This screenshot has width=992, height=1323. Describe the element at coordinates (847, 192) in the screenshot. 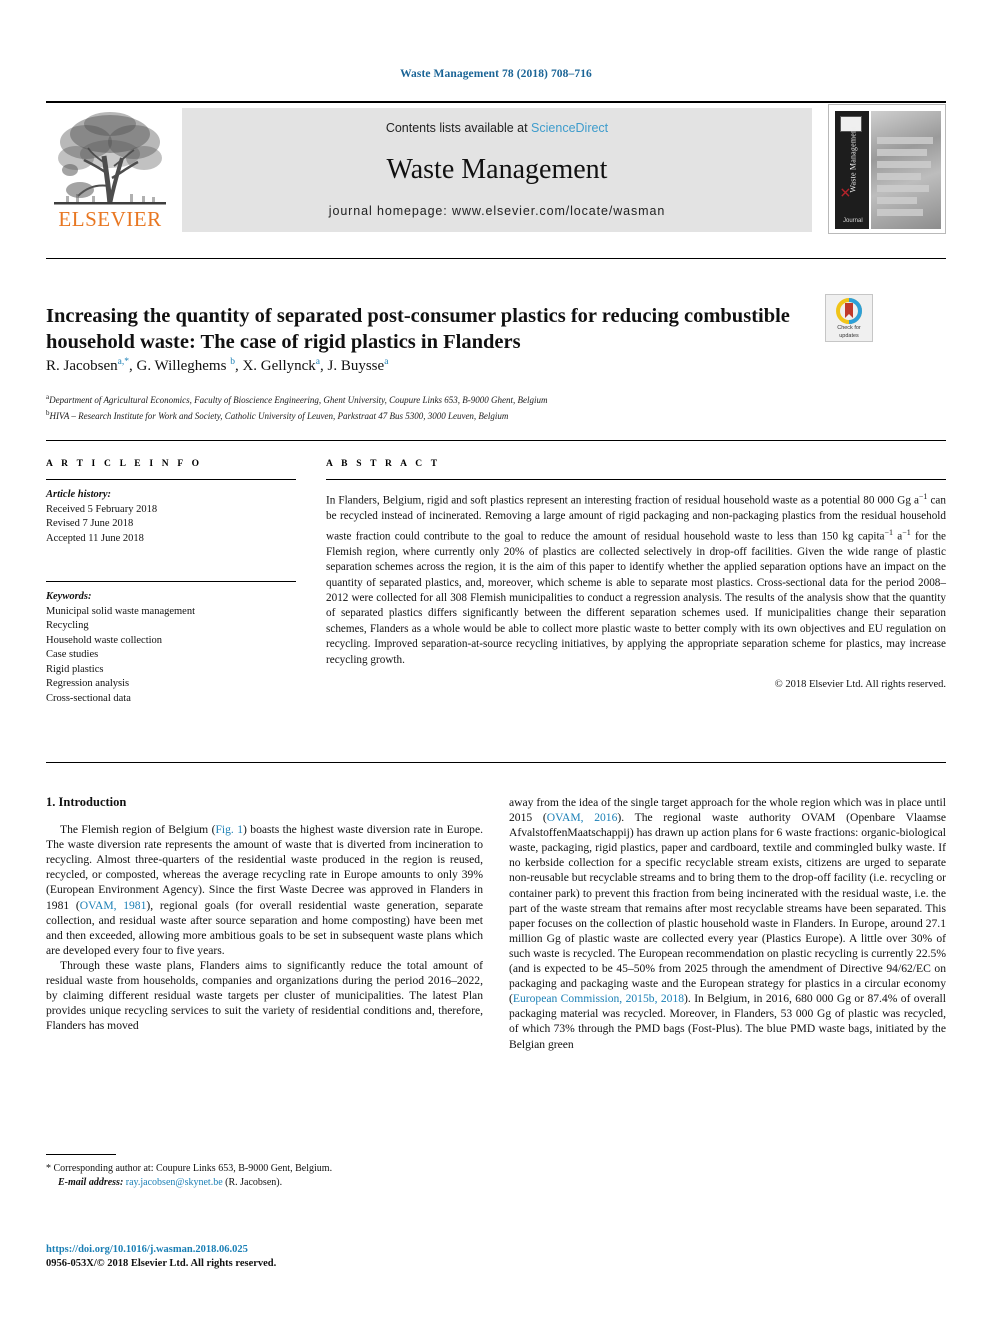

I see `cover-x-mark: ✕` at that location.